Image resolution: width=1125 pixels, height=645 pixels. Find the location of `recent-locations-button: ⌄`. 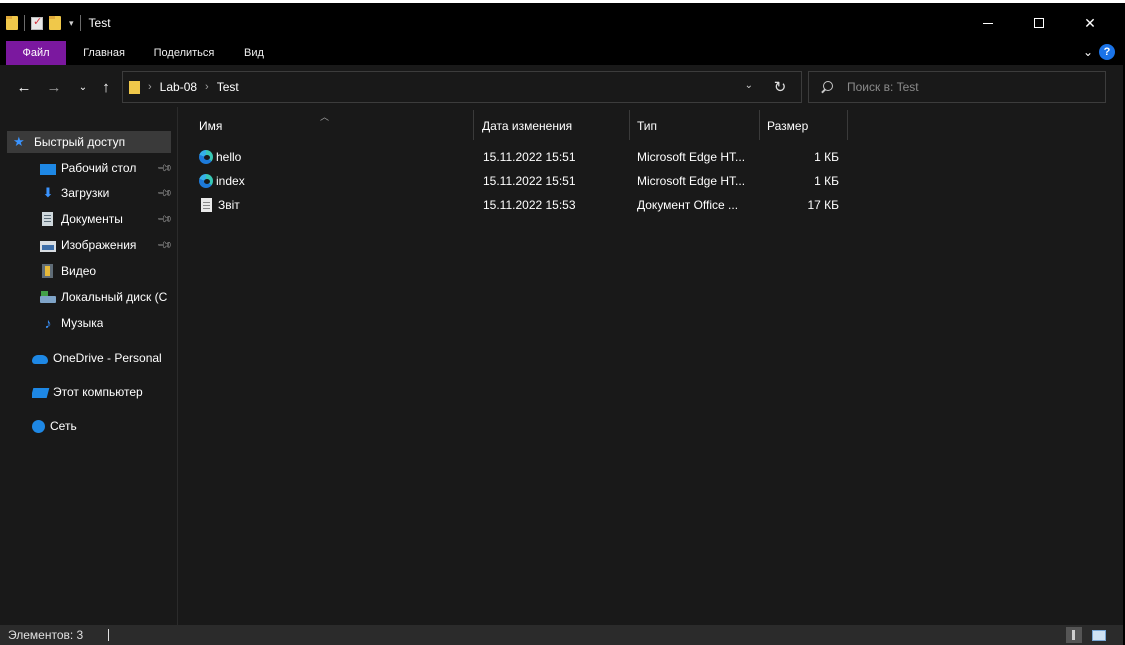

recent-locations-button: ⌄ is located at coordinates (83, 87).